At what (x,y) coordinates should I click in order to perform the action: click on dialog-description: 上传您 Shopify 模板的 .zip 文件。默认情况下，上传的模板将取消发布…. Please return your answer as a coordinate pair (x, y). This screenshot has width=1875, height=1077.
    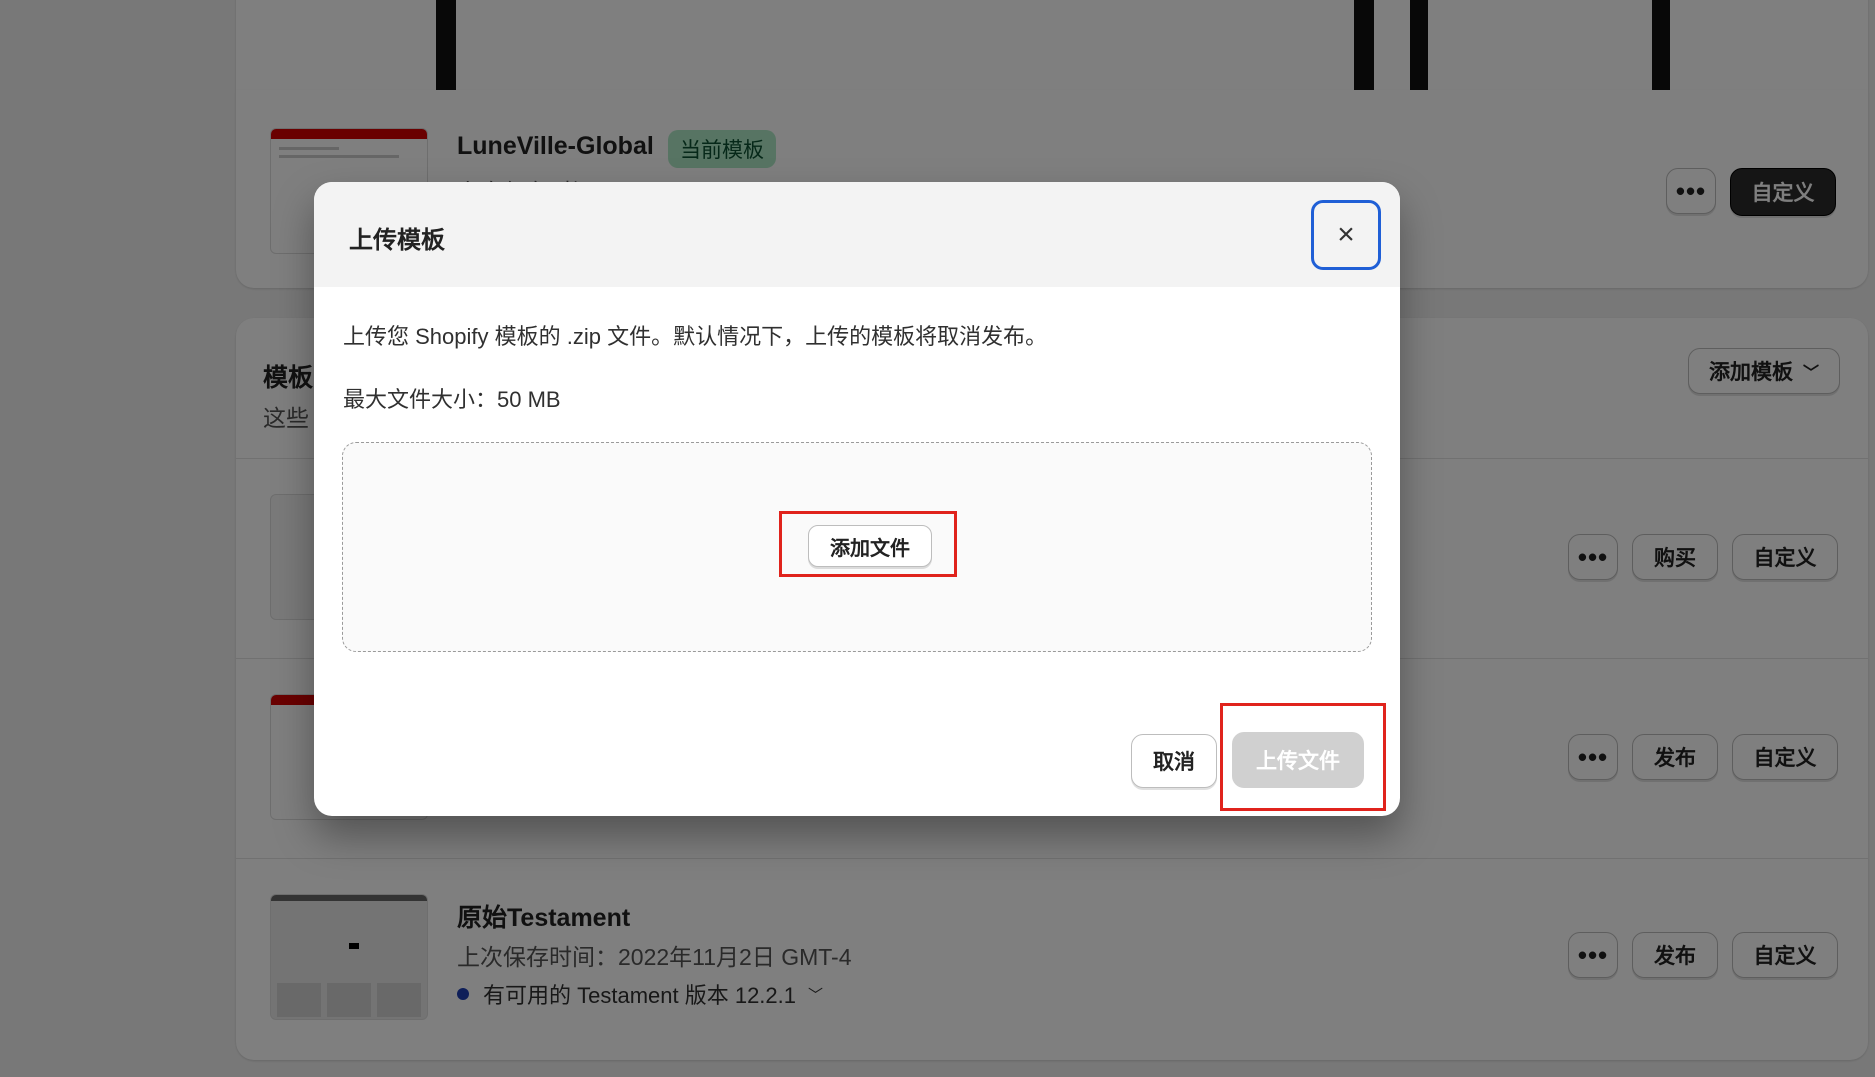
    Looking at the image, I should click on (695, 336).